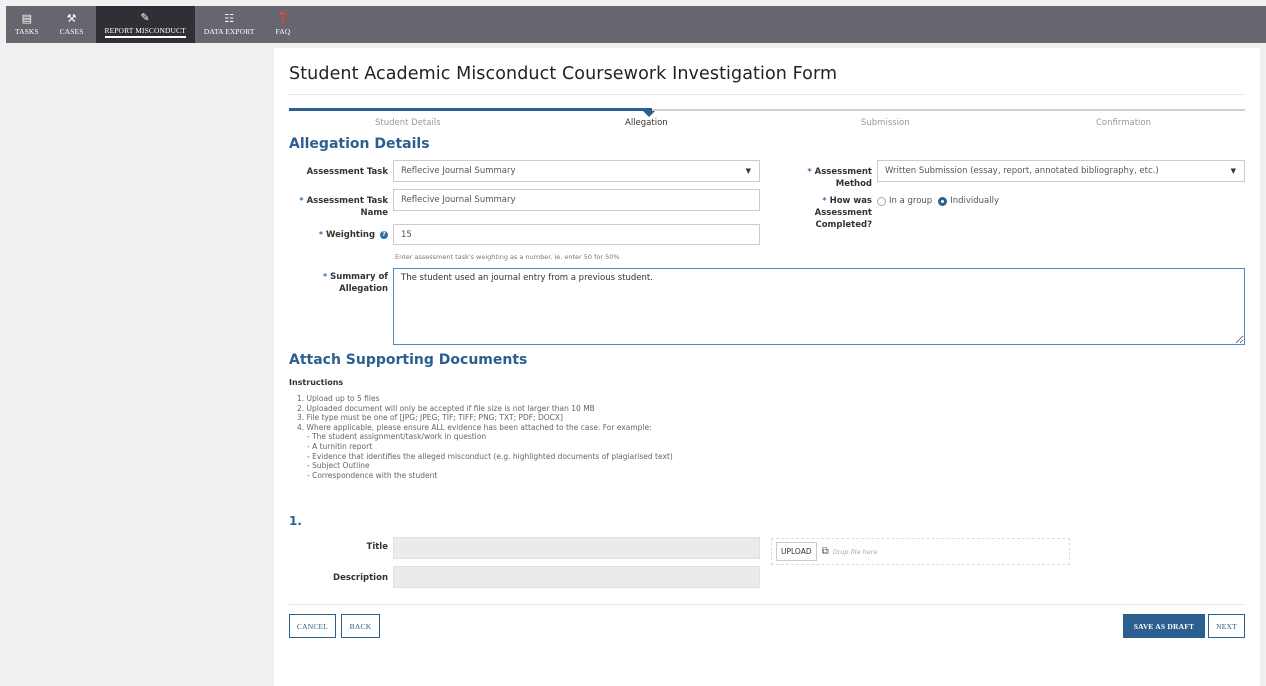 This screenshot has width=1266, height=686. I want to click on instruction-item: 1. Upload up to 5 files, so click(338, 398).